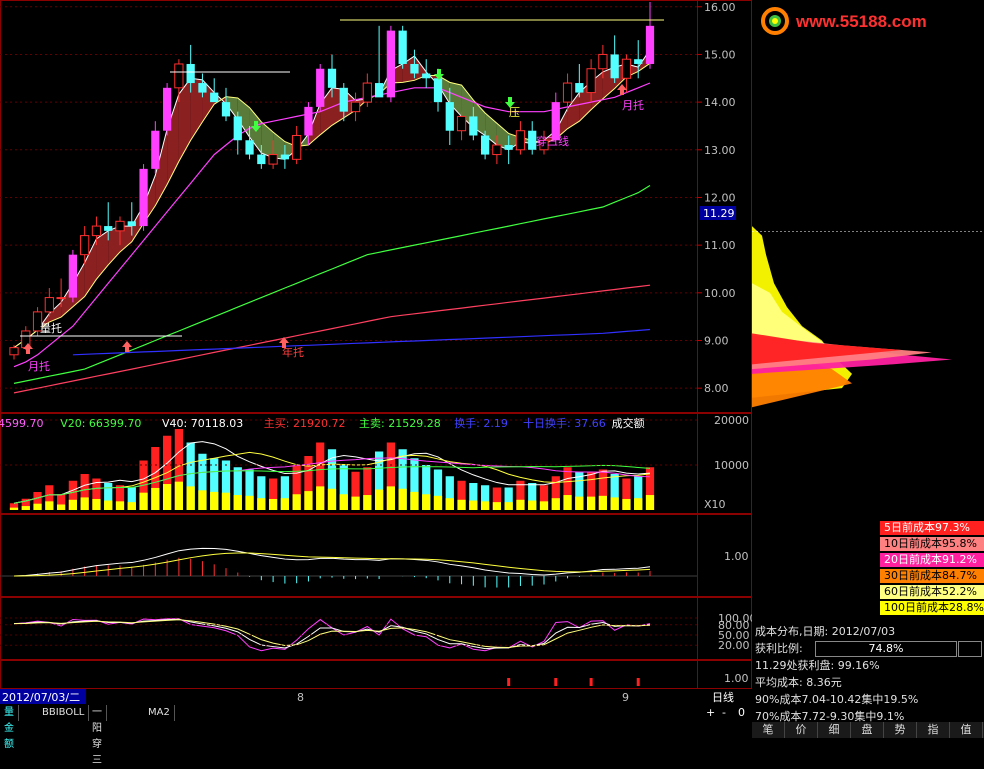  I want to click on cost-legend-item: 20日前成本91.2%, so click(932, 560).